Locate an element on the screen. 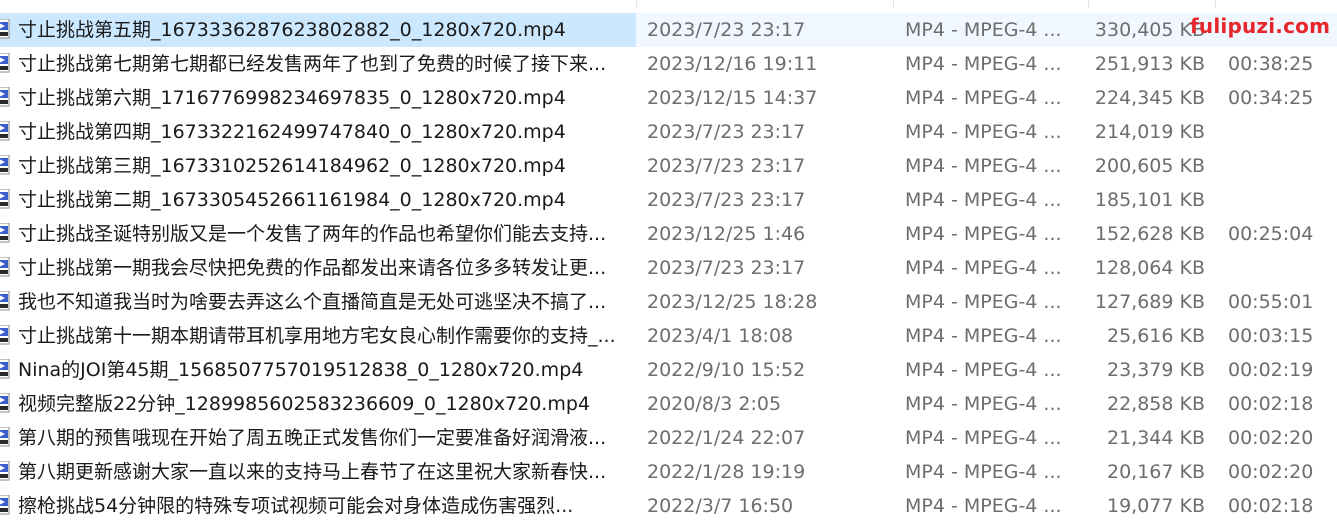  file-size: 214,019 KB is located at coordinates (1149, 132).